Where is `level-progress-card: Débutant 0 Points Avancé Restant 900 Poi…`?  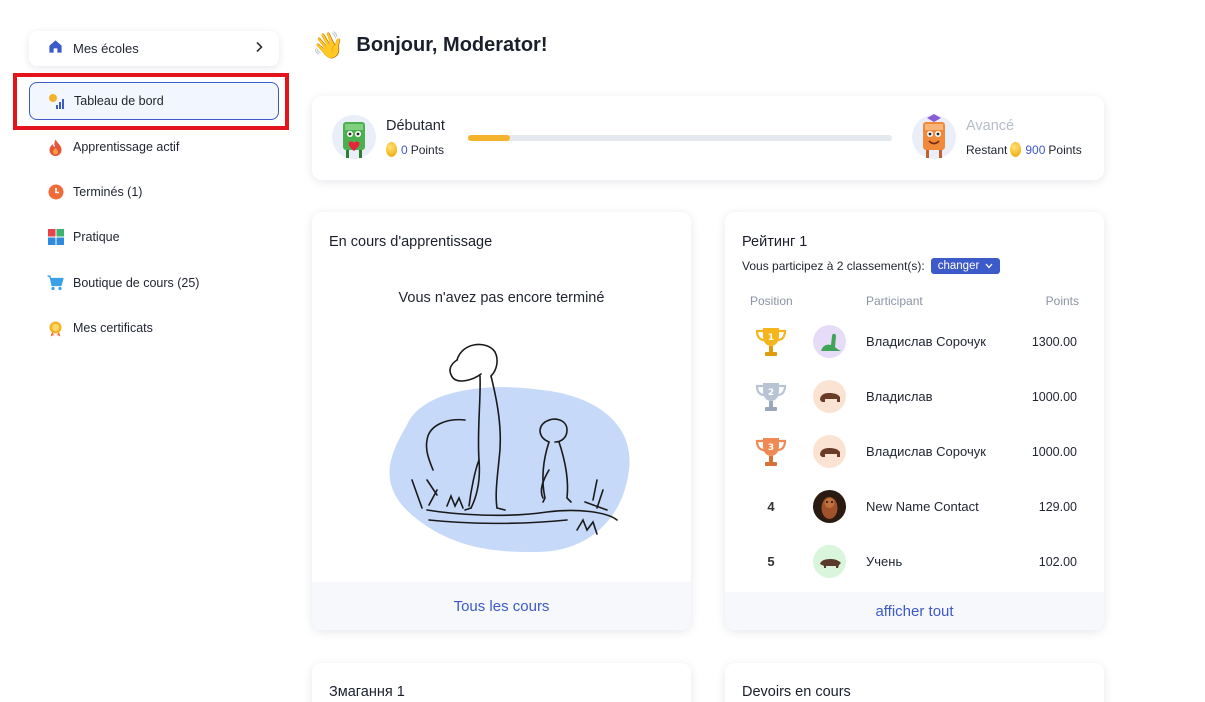 level-progress-card: Débutant 0 Points Avancé Restant 900 Poi… is located at coordinates (708, 138).